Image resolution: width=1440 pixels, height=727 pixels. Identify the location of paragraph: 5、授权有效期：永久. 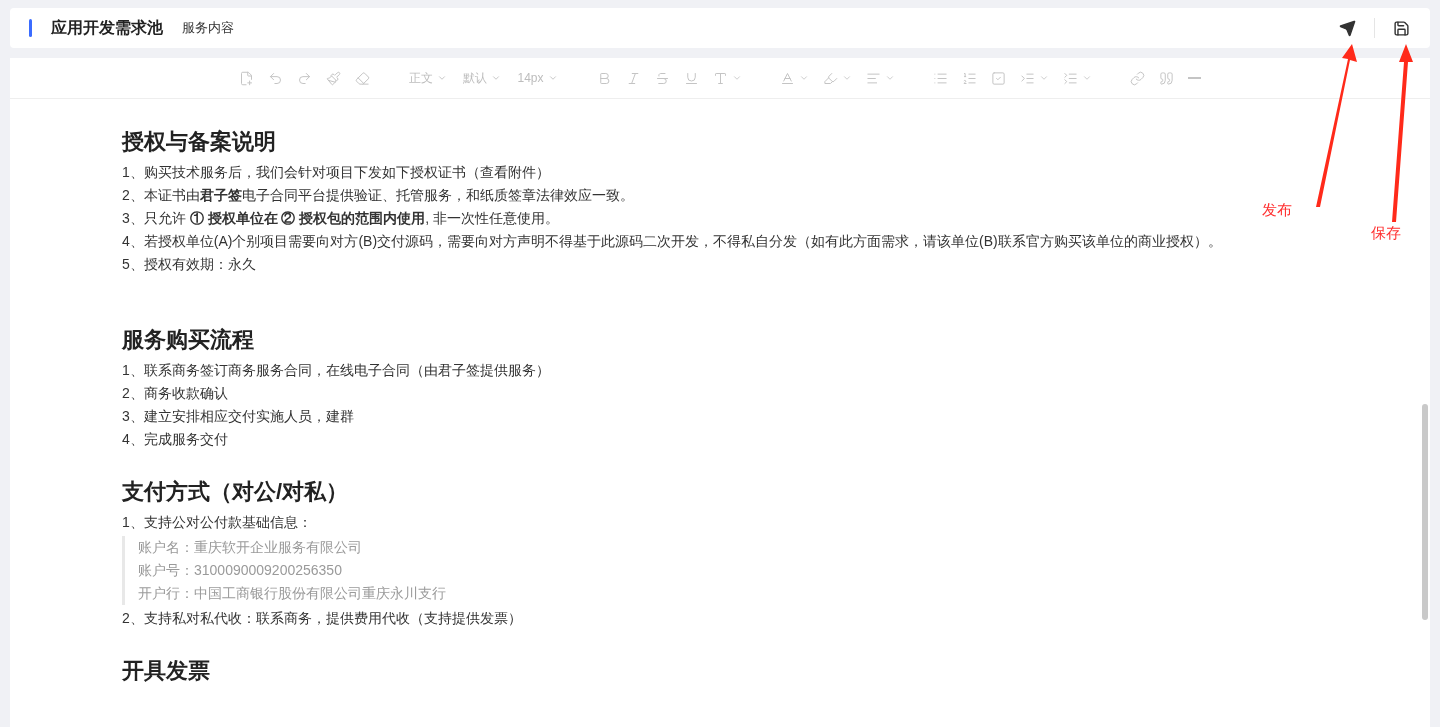
(189, 264).